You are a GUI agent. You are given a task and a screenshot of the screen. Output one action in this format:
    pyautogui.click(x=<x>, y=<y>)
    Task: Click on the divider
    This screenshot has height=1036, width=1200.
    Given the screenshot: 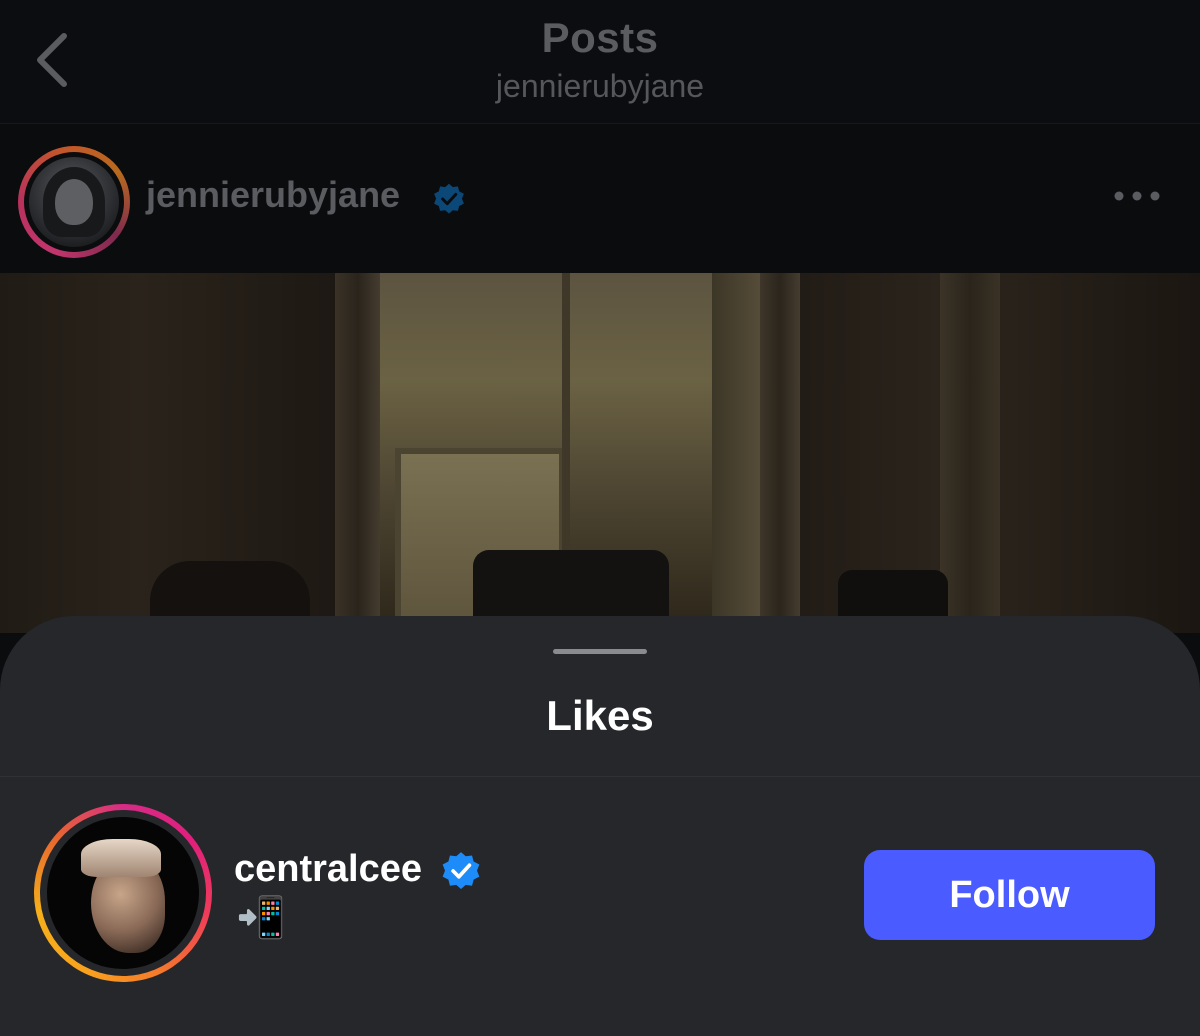 What is the action you would take?
    pyautogui.click(x=600, y=776)
    